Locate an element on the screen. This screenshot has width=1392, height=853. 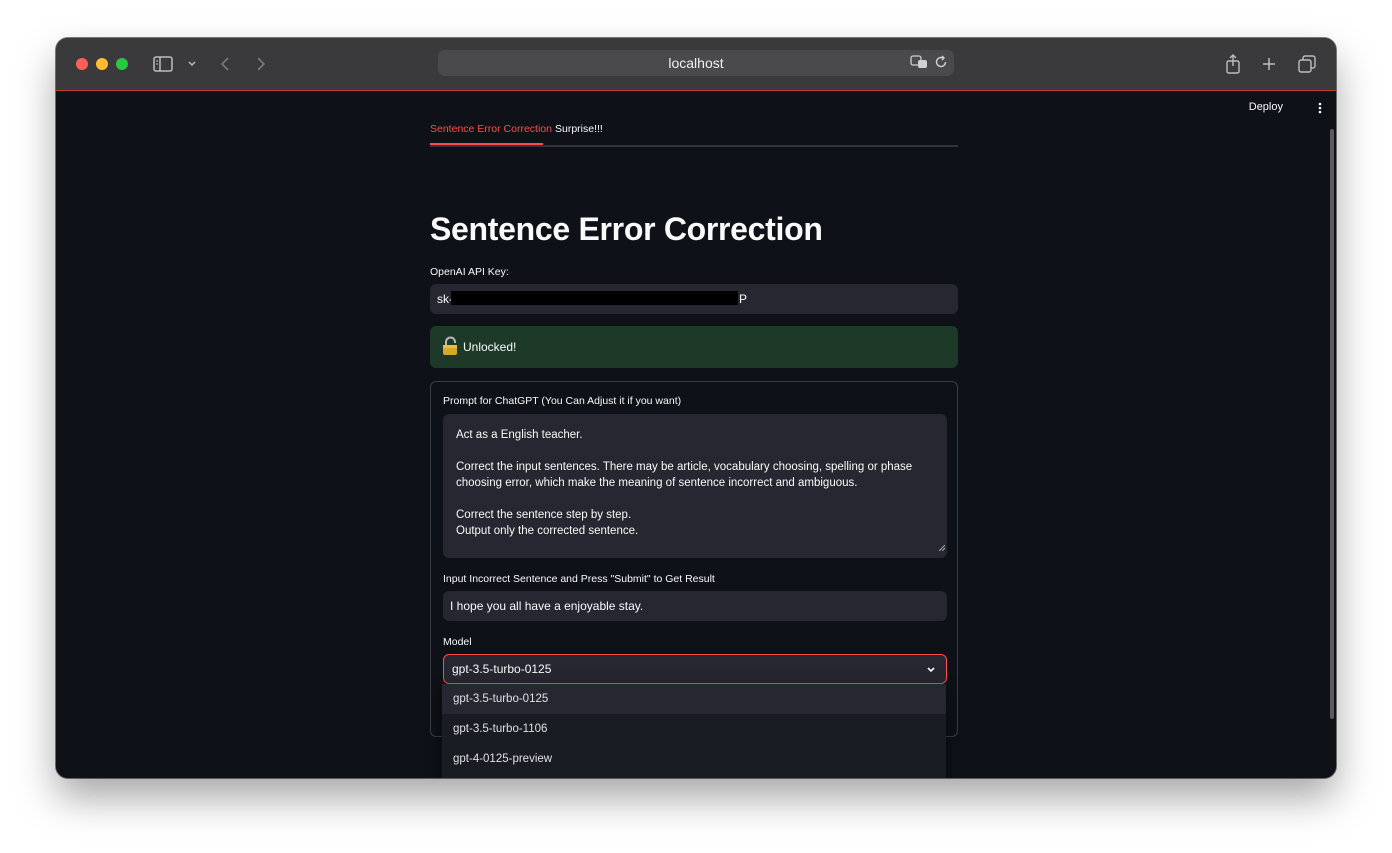
reload-icon is located at coordinates (941, 64).